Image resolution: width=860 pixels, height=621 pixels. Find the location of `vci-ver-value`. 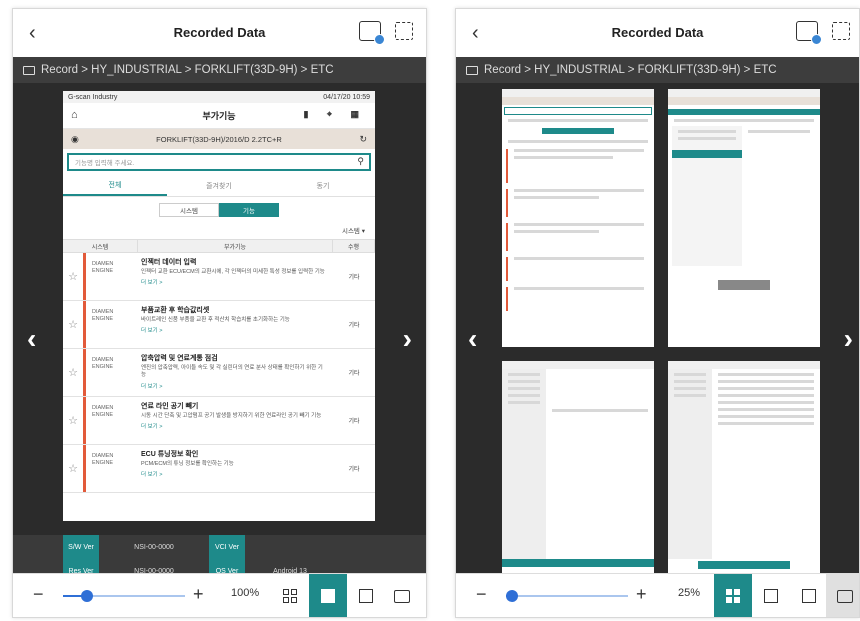

vci-ver-value is located at coordinates (290, 547).